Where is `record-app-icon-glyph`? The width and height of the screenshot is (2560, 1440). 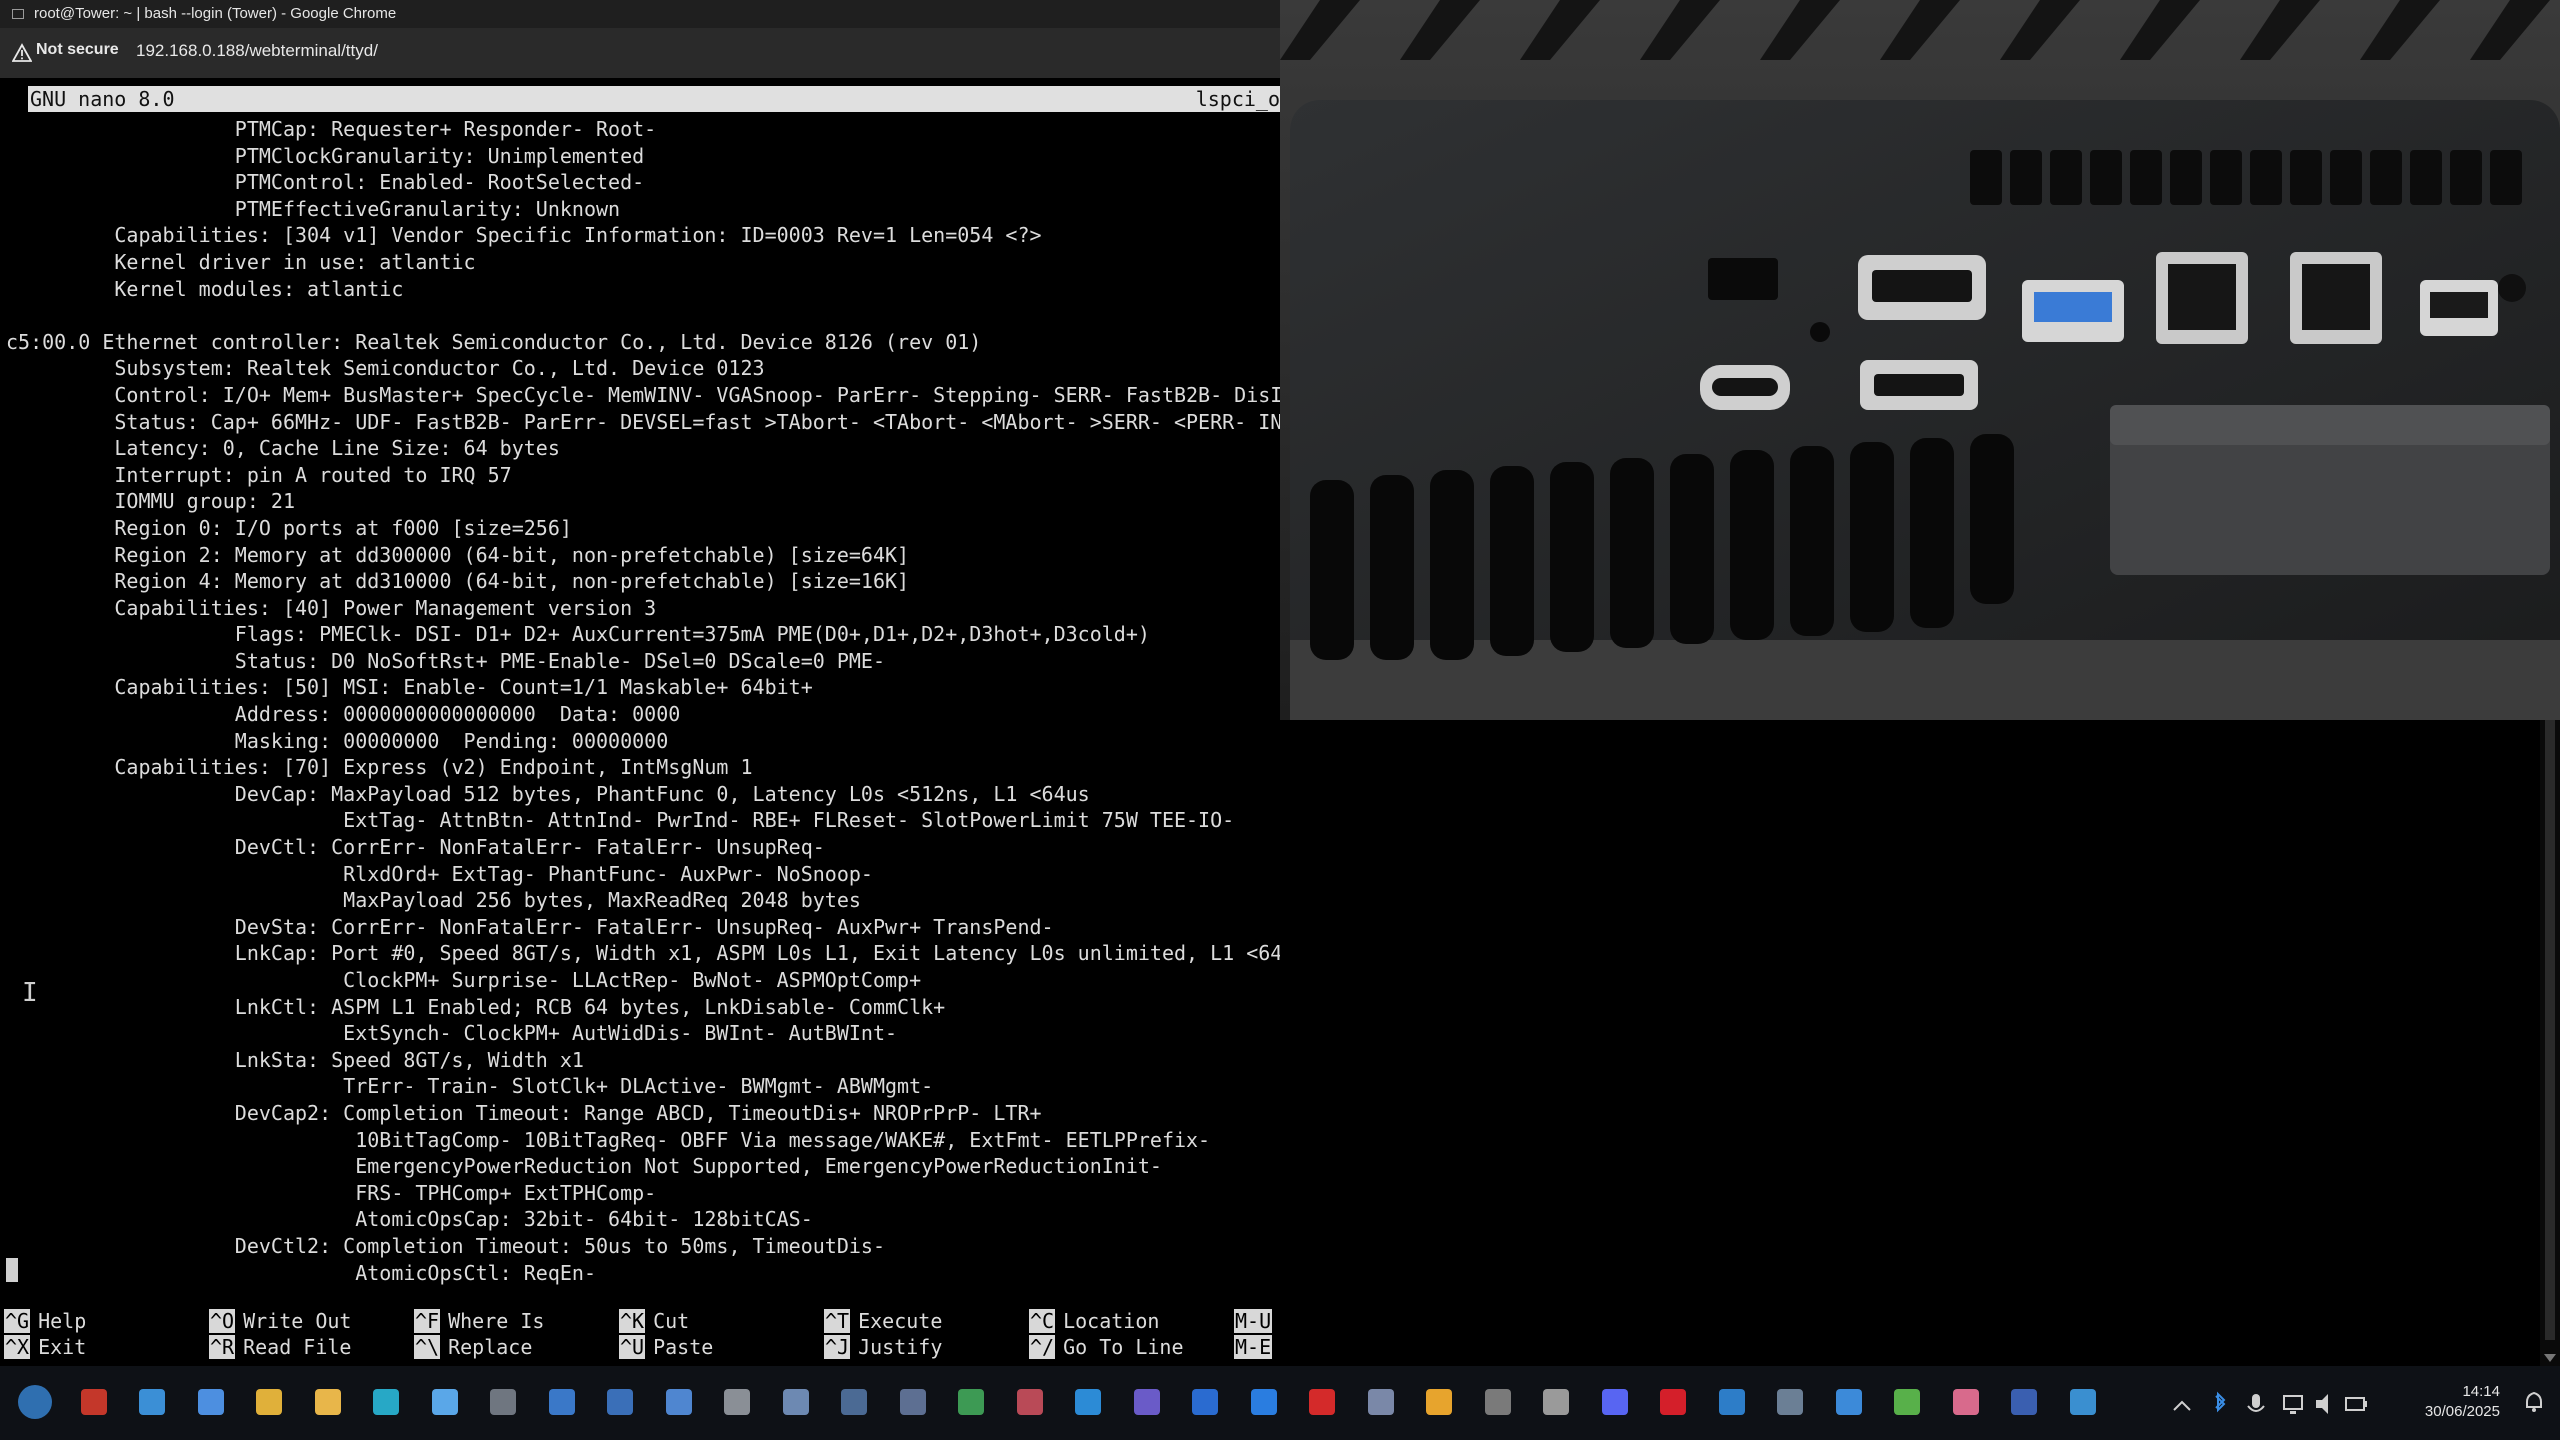
record-app-icon-glyph is located at coordinates (1322, 1402).